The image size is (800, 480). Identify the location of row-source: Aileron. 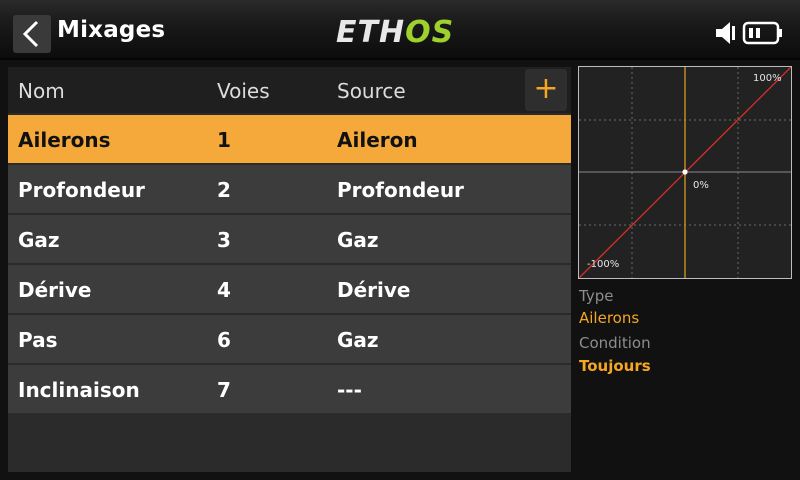
(377, 140).